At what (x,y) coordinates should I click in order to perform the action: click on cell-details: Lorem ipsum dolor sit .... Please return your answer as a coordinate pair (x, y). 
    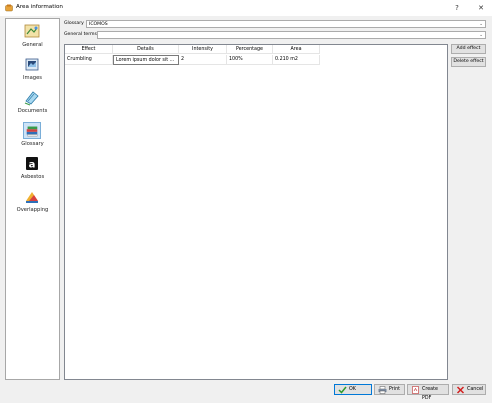
    Looking at the image, I should click on (146, 60).